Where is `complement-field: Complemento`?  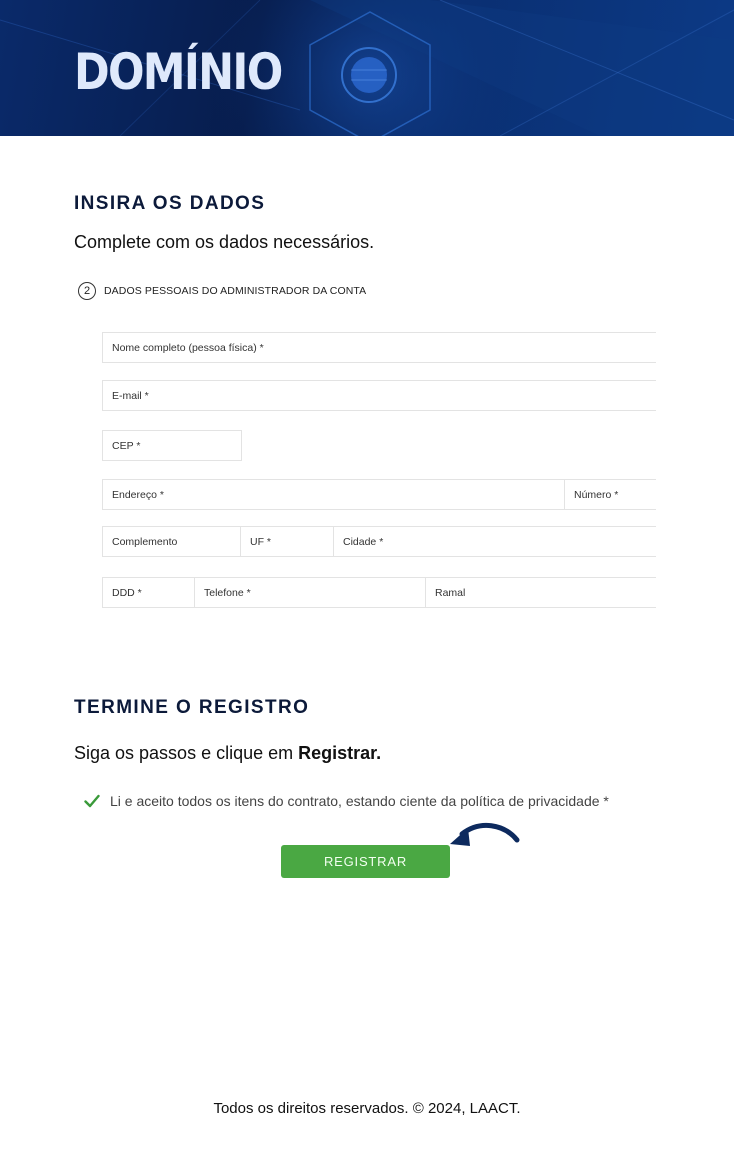
complement-field: Complemento is located at coordinates (171, 541).